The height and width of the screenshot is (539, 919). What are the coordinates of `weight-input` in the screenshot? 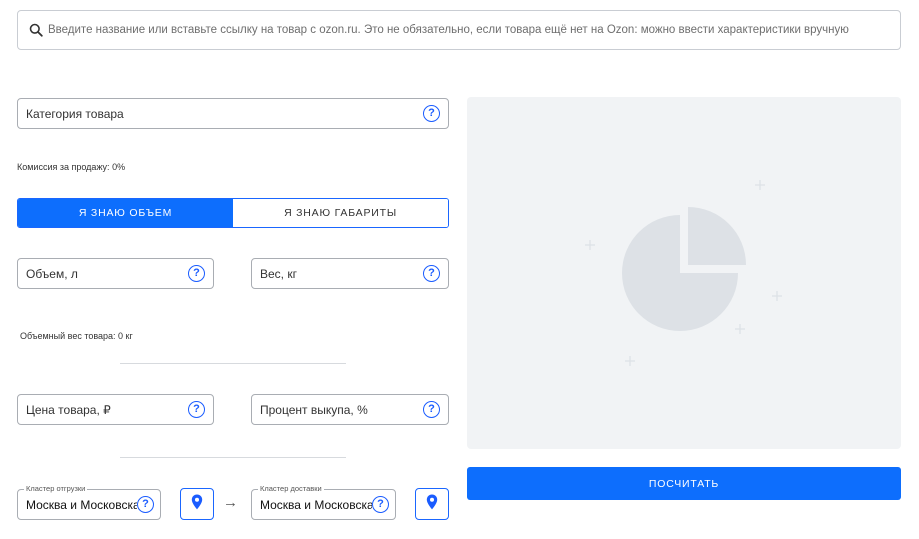 It's located at (341, 273).